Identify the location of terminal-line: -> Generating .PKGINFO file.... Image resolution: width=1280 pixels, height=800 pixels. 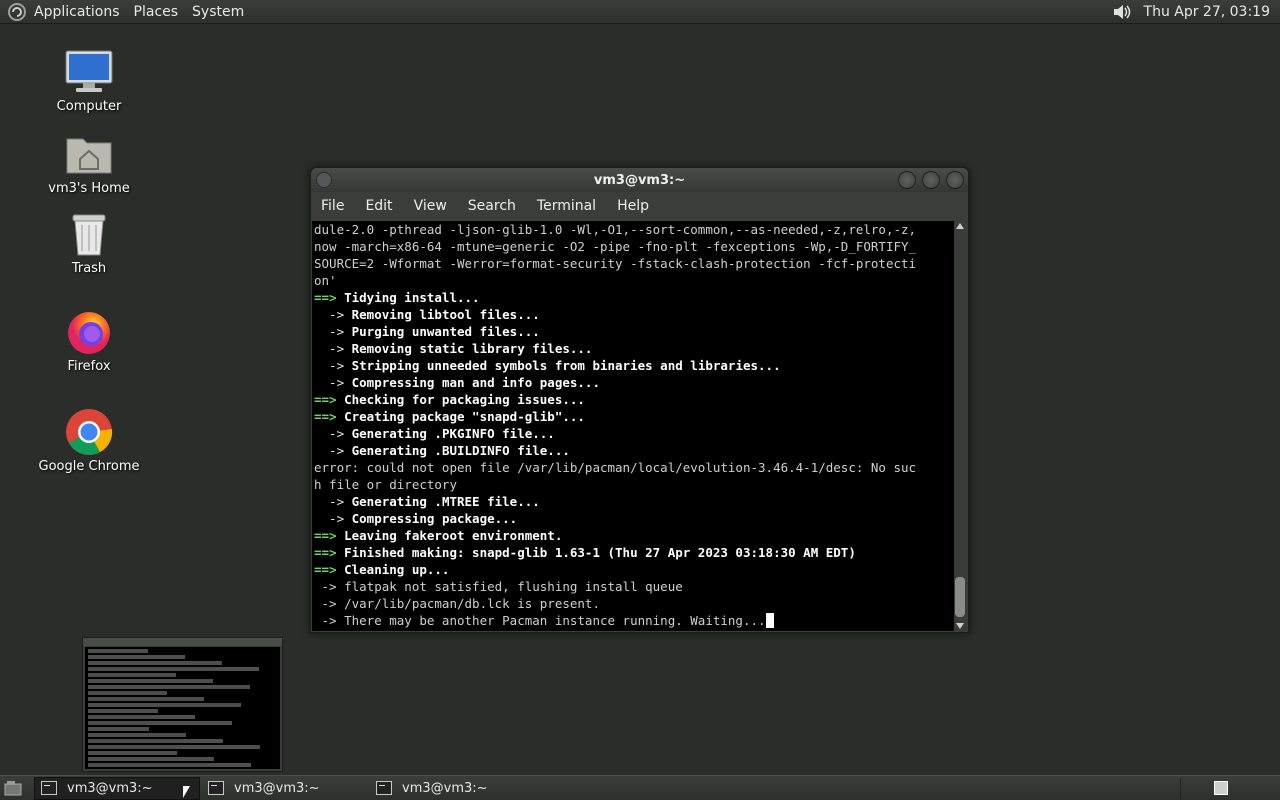
(434, 433).